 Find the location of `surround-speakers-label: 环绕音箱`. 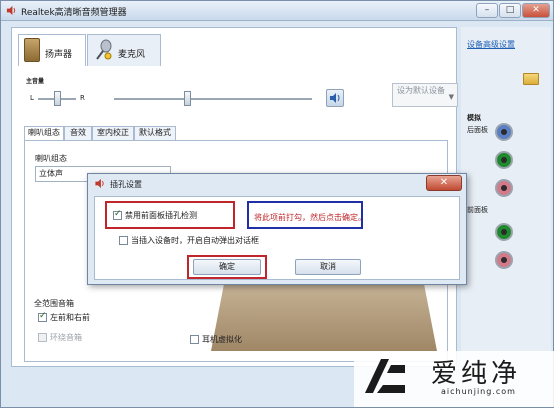

surround-speakers-label: 环绕音箱 is located at coordinates (66, 337).